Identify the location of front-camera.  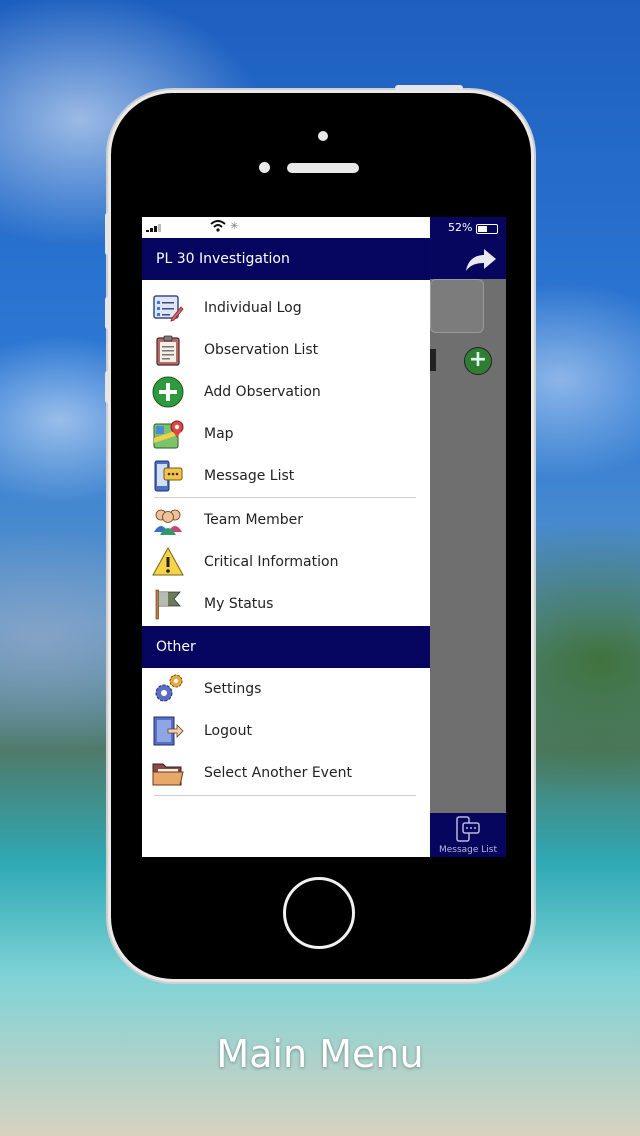
(323, 136).